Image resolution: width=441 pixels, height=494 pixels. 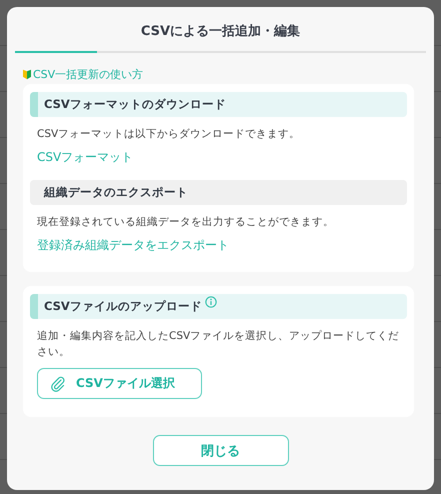 What do you see at coordinates (119, 383) in the screenshot?
I see `file-select-button: CSVファイル選択` at bounding box center [119, 383].